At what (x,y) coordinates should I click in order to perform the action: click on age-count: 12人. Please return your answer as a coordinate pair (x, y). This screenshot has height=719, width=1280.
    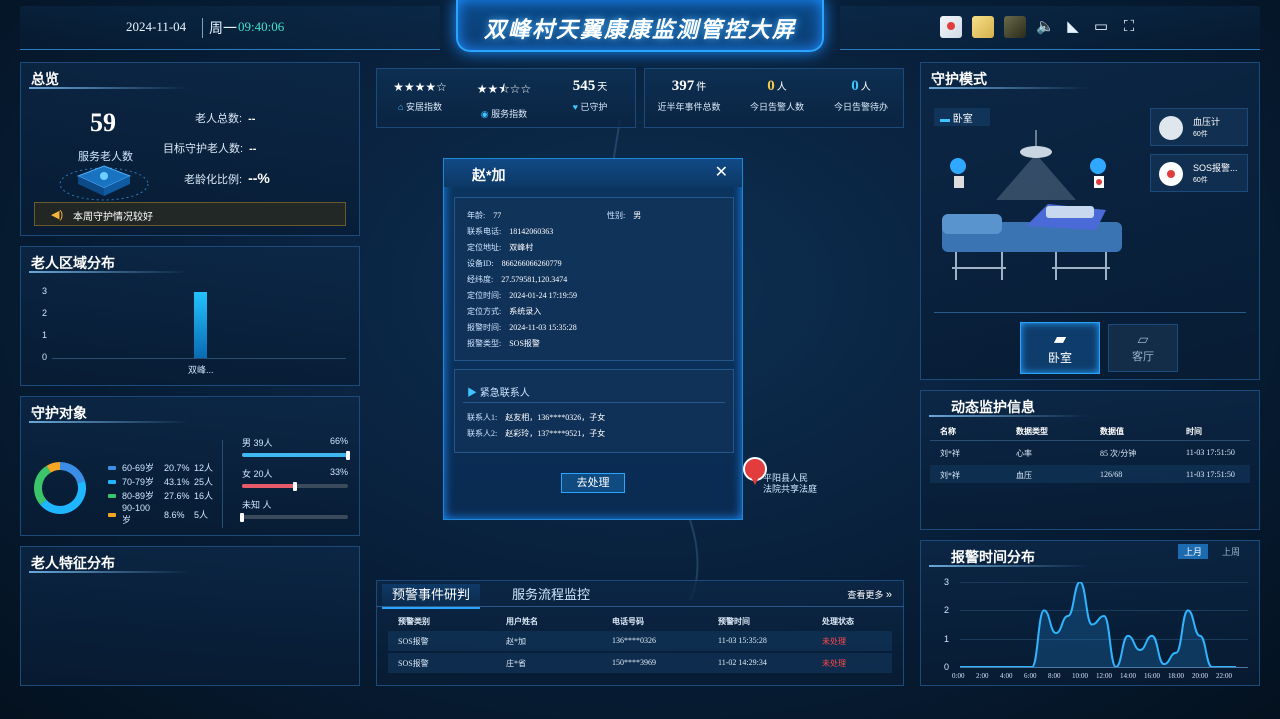
    Looking at the image, I should click on (204, 468).